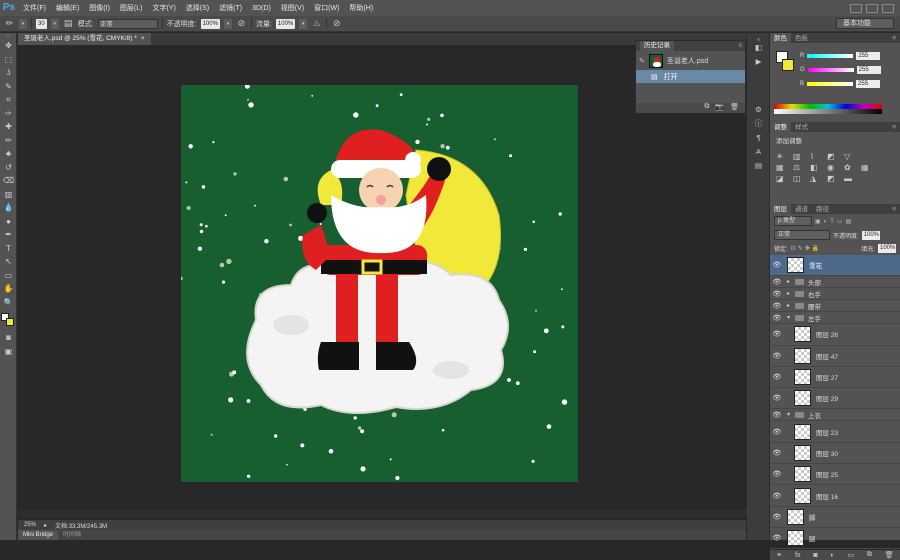  Describe the element at coordinates (800, 167) in the screenshot. I see `color-balance-icon: ⚖` at that location.